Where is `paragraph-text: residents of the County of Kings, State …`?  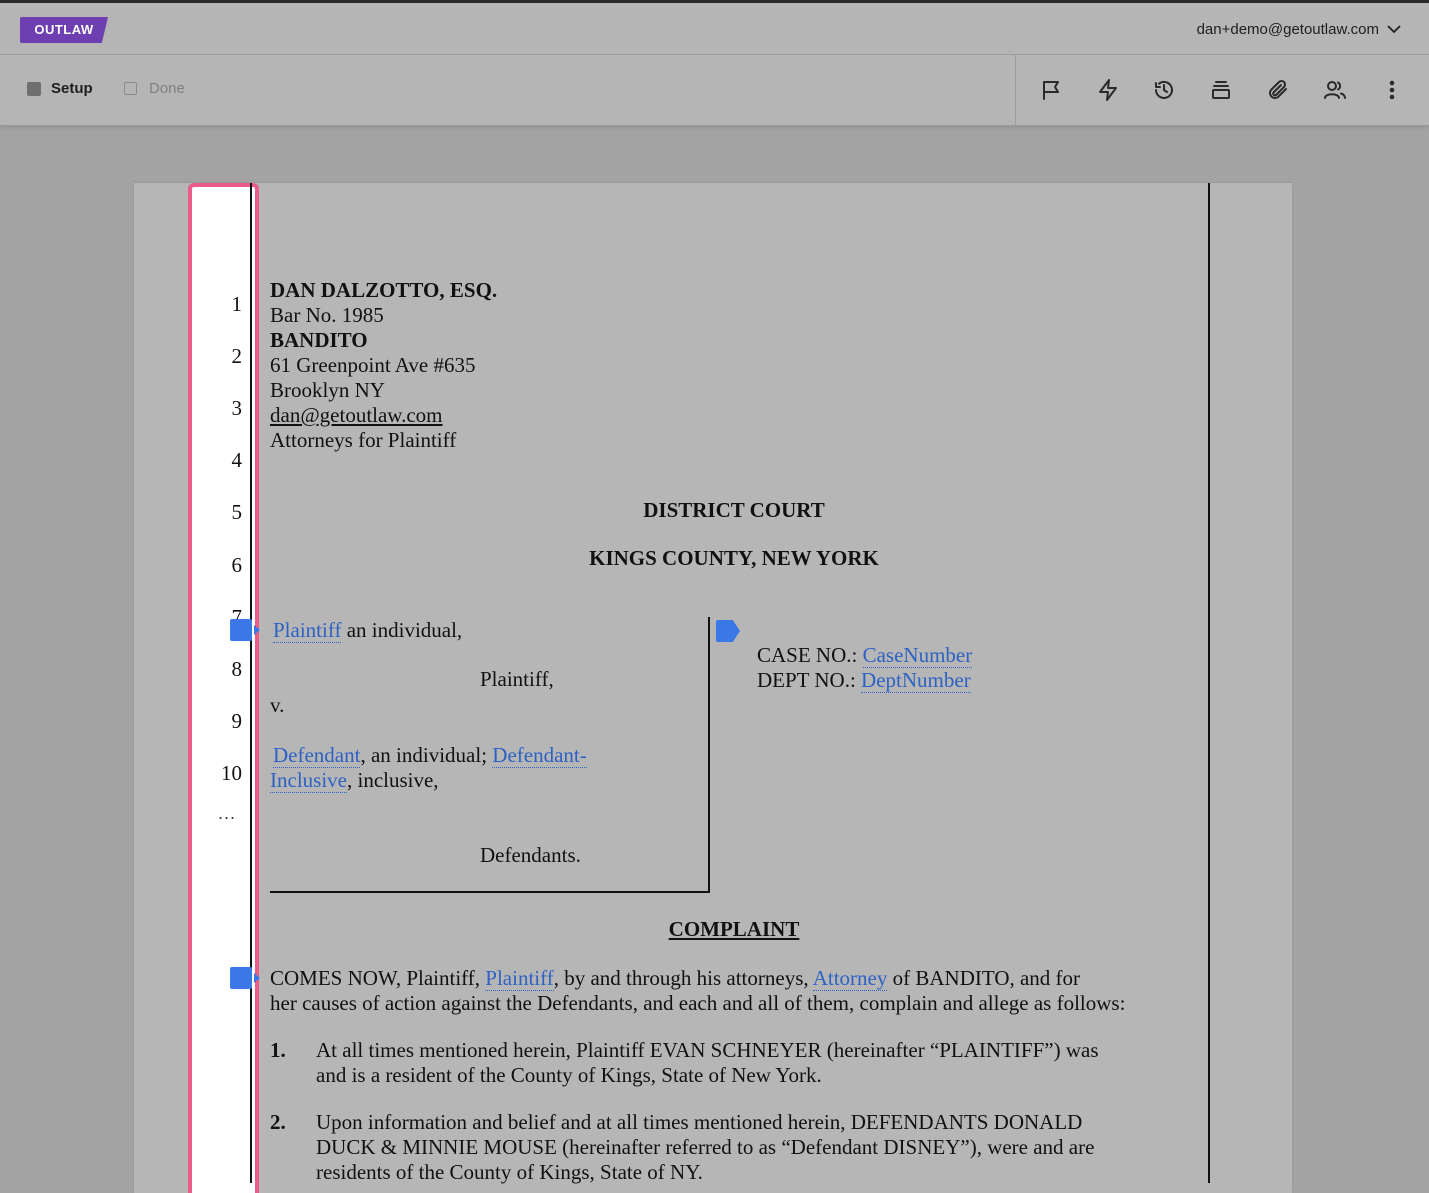
paragraph-text: residents of the County of Kings, State … is located at coordinates (509, 1172).